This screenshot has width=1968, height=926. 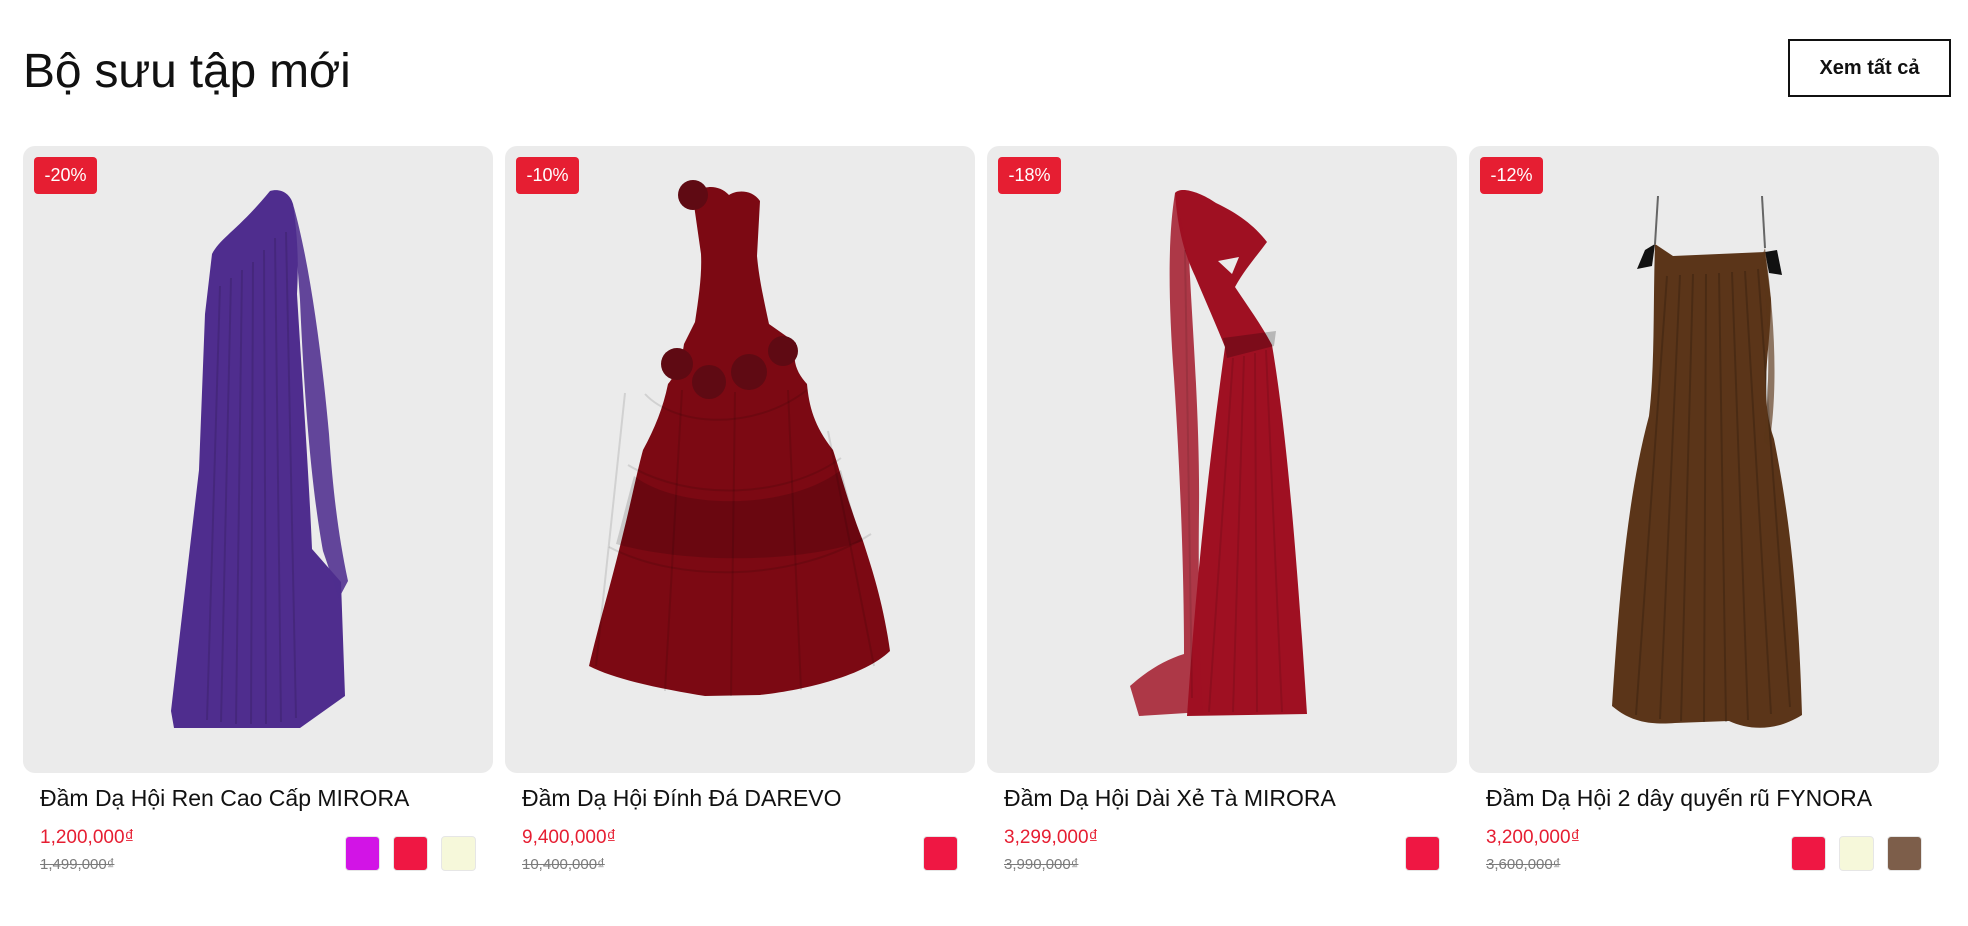 I want to click on original-price: 10,400,000₫, so click(x=563, y=864).